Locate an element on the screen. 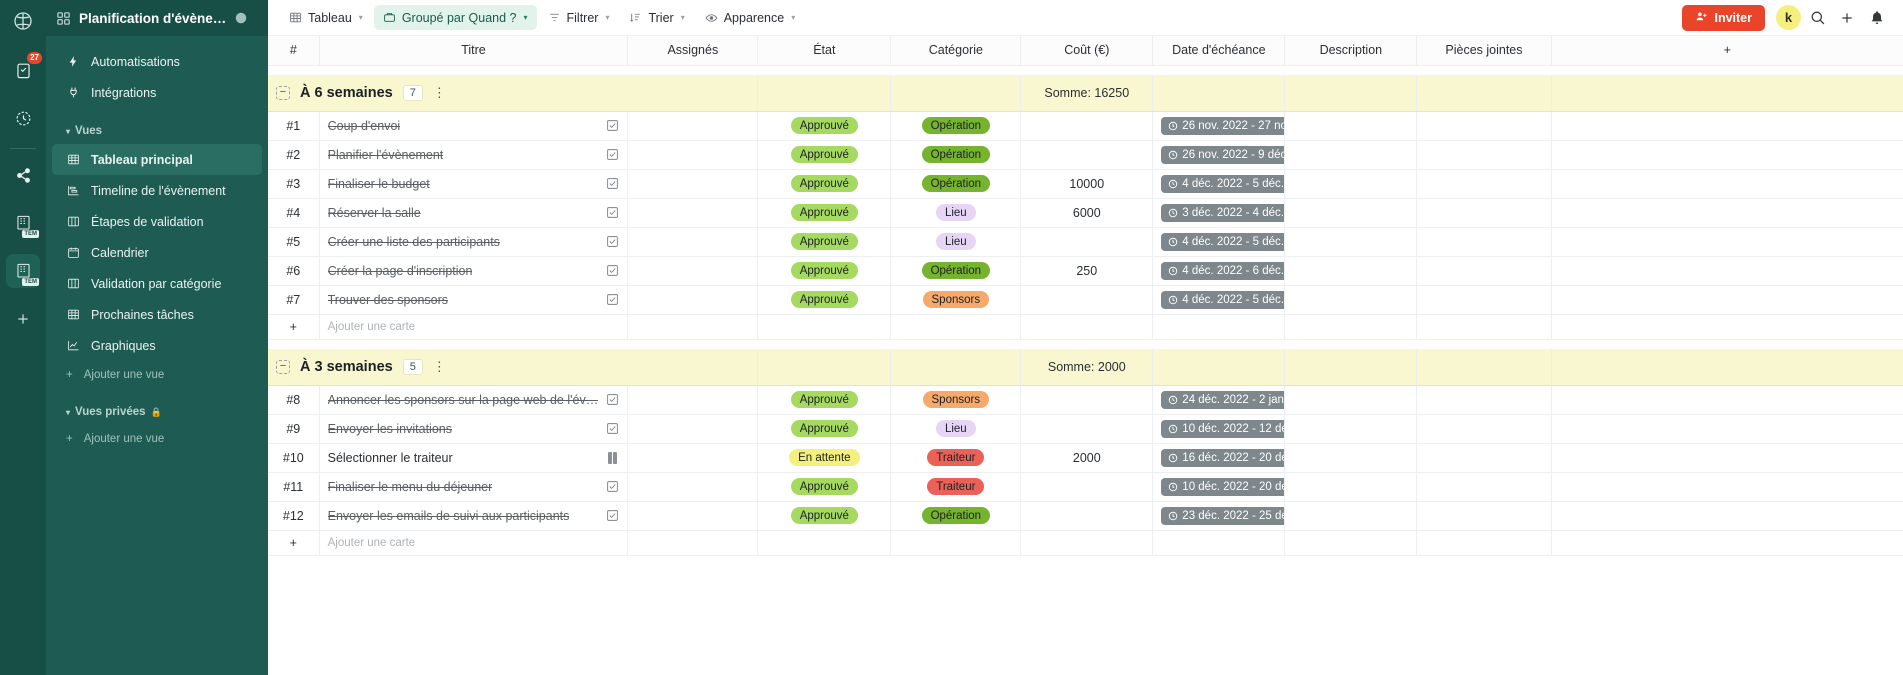 Image resolution: width=1903 pixels, height=675 pixels. row-due-date-cell: 23 déc. 2022 - 25 déc. 2022 is located at coordinates (1219, 516).